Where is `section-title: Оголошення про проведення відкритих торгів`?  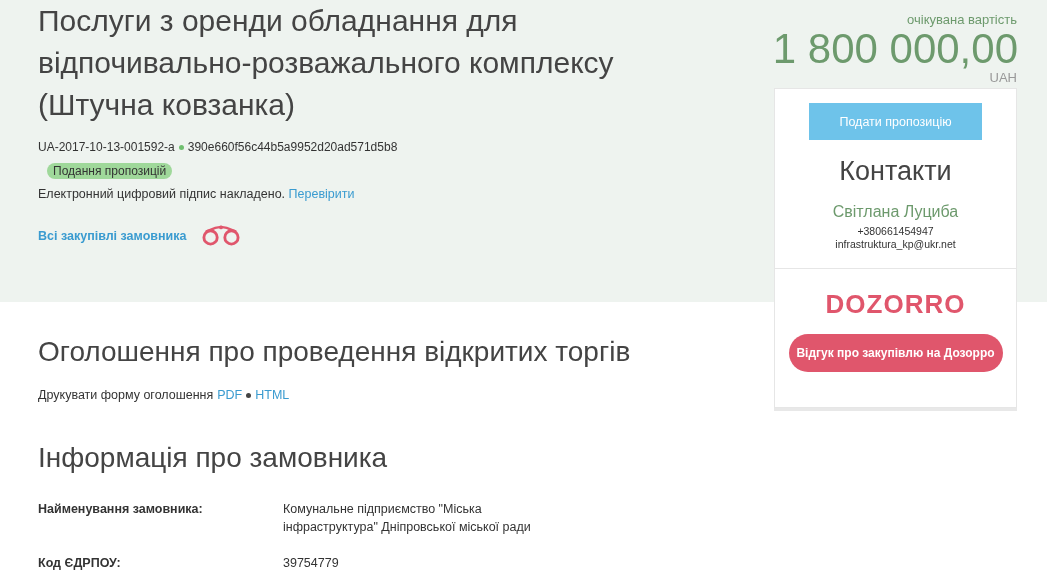
section-title: Оголошення про проведення відкритих торгів is located at coordinates (335, 352).